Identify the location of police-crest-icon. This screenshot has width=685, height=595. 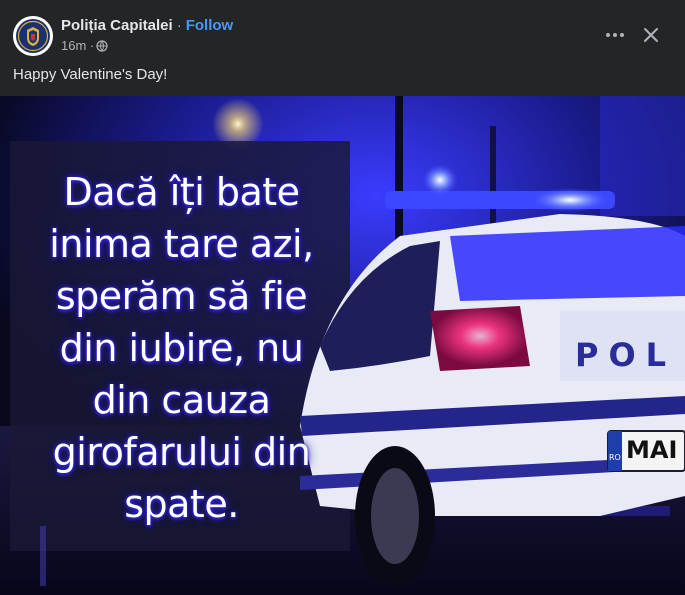
(33, 36).